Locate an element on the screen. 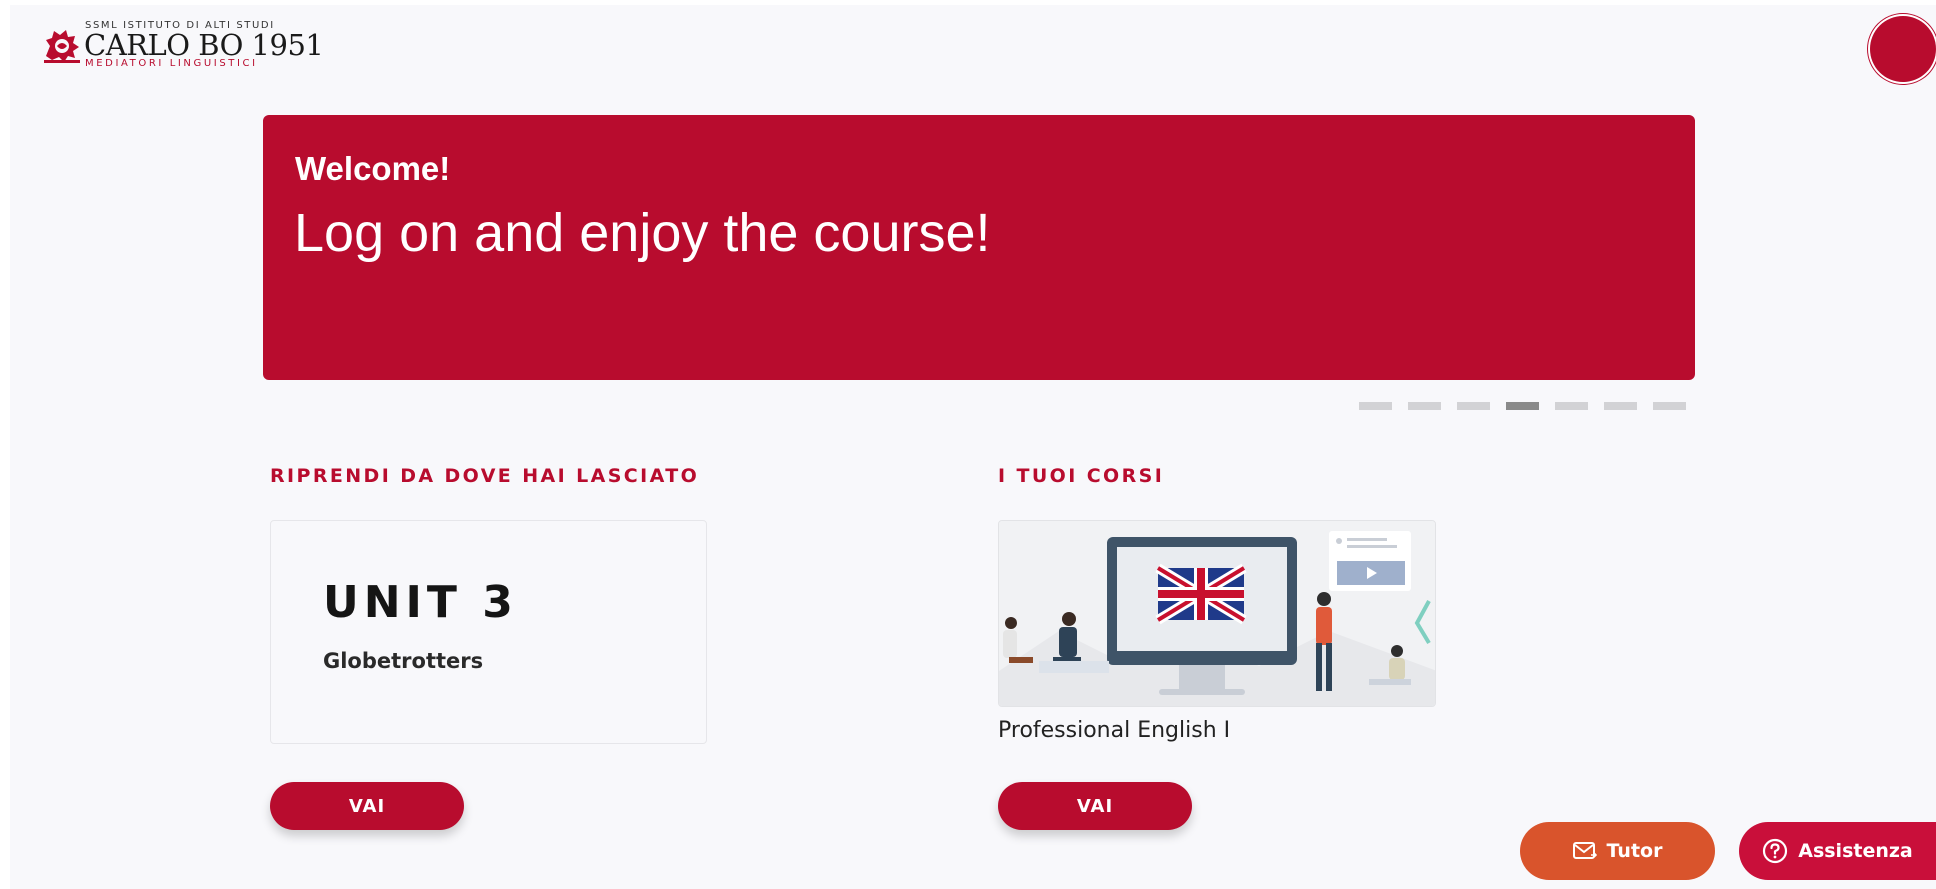 The width and height of the screenshot is (1936, 889). tutor-button: Tutor is located at coordinates (1617, 851).